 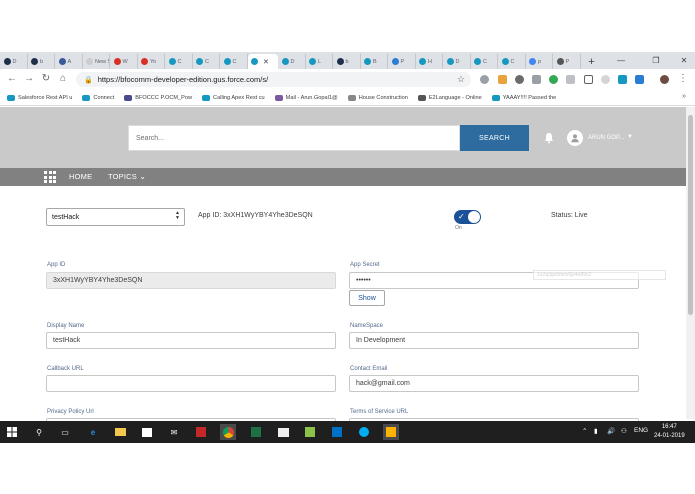 What do you see at coordinates (29, 79) in the screenshot?
I see `forward-icon: →` at bounding box center [29, 79].